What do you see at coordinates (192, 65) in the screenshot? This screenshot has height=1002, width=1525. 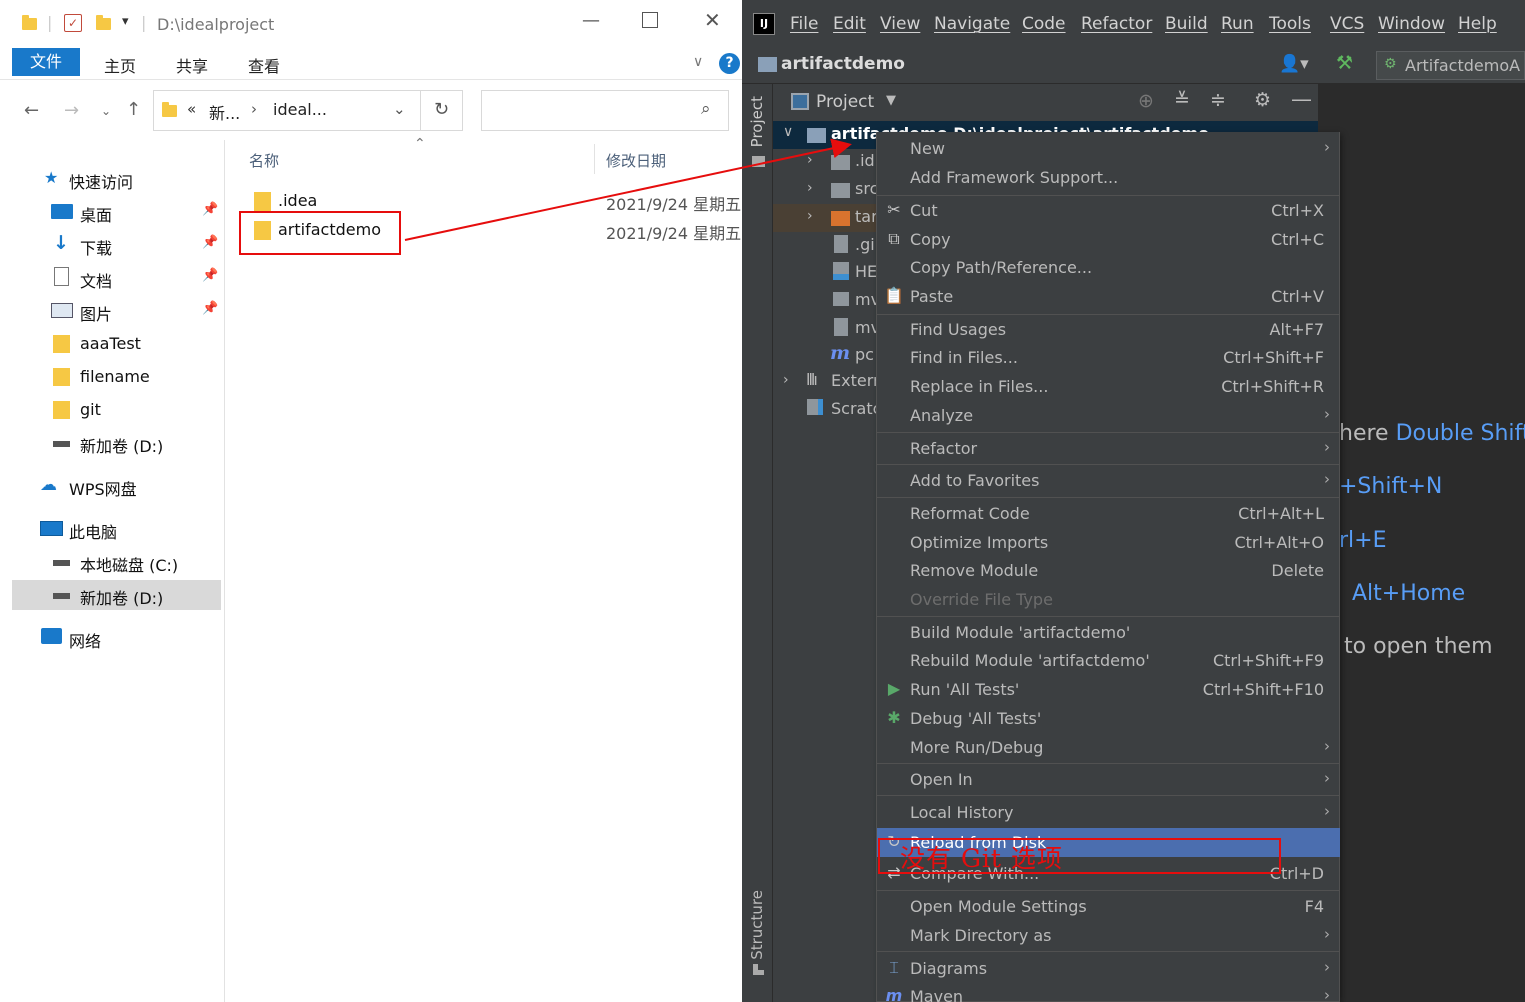 I see `tab-share: 共享` at bounding box center [192, 65].